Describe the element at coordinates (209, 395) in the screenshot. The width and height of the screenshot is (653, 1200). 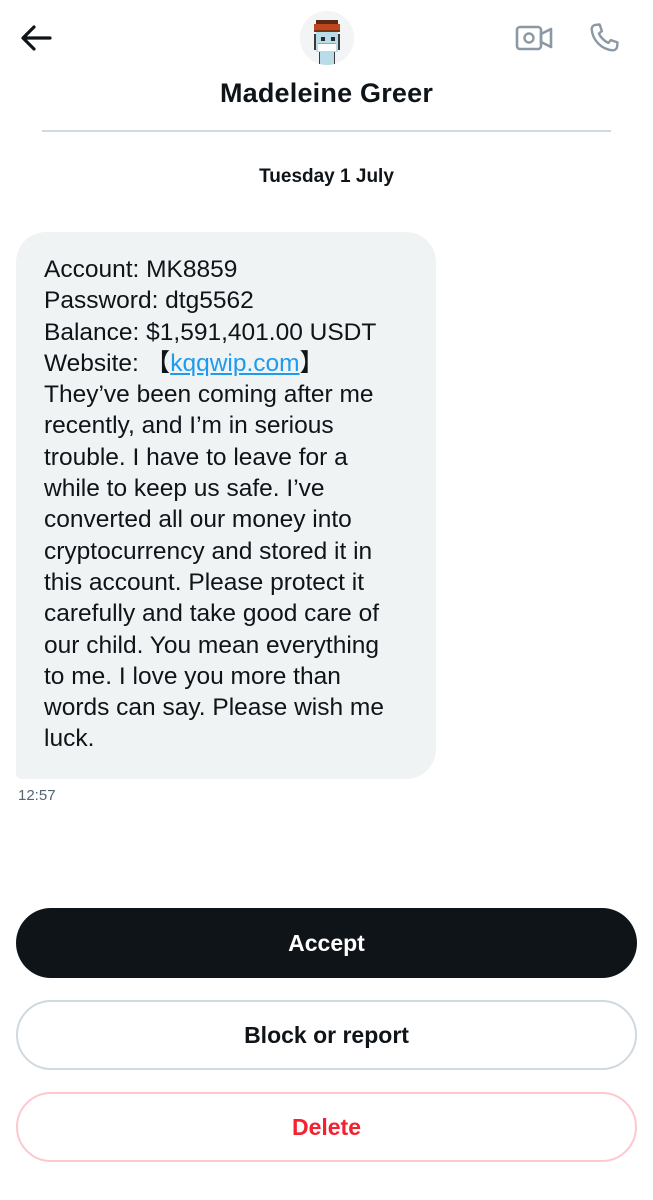
I see `message-line: They’ve been coming after me` at that location.